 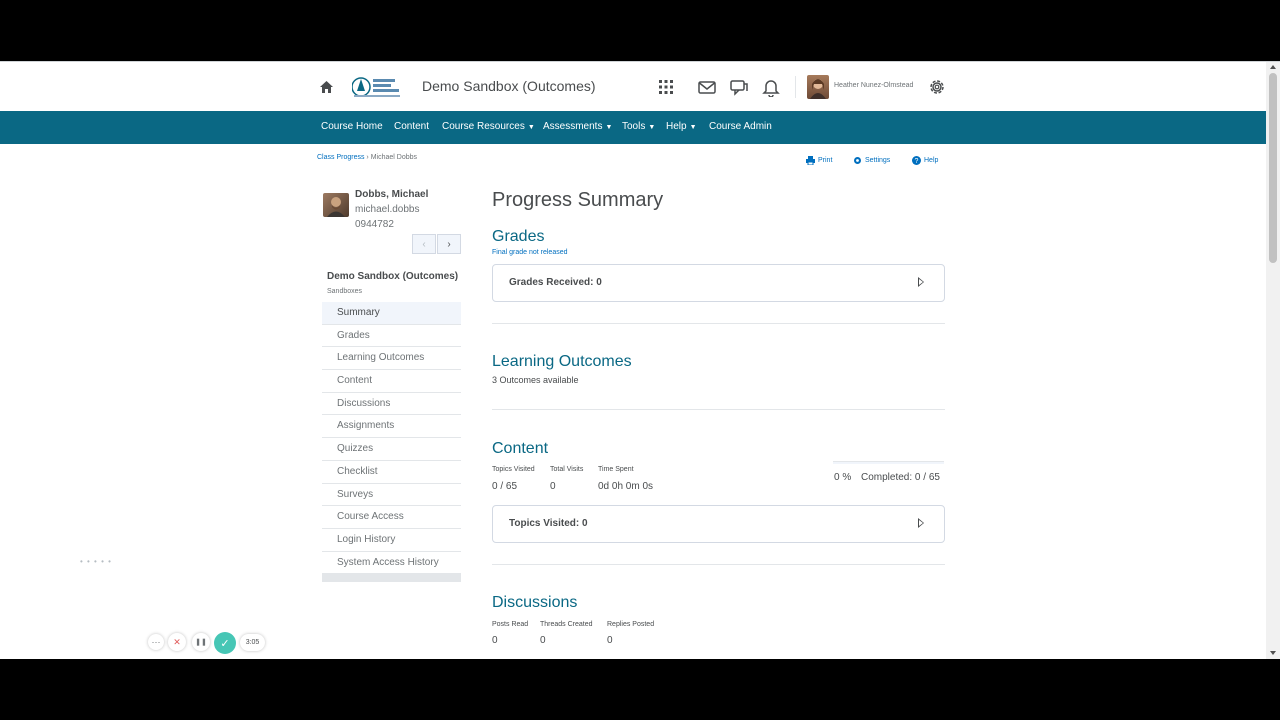 I want to click on breadcrumb-class-progress: Class Progress, so click(x=340, y=157).